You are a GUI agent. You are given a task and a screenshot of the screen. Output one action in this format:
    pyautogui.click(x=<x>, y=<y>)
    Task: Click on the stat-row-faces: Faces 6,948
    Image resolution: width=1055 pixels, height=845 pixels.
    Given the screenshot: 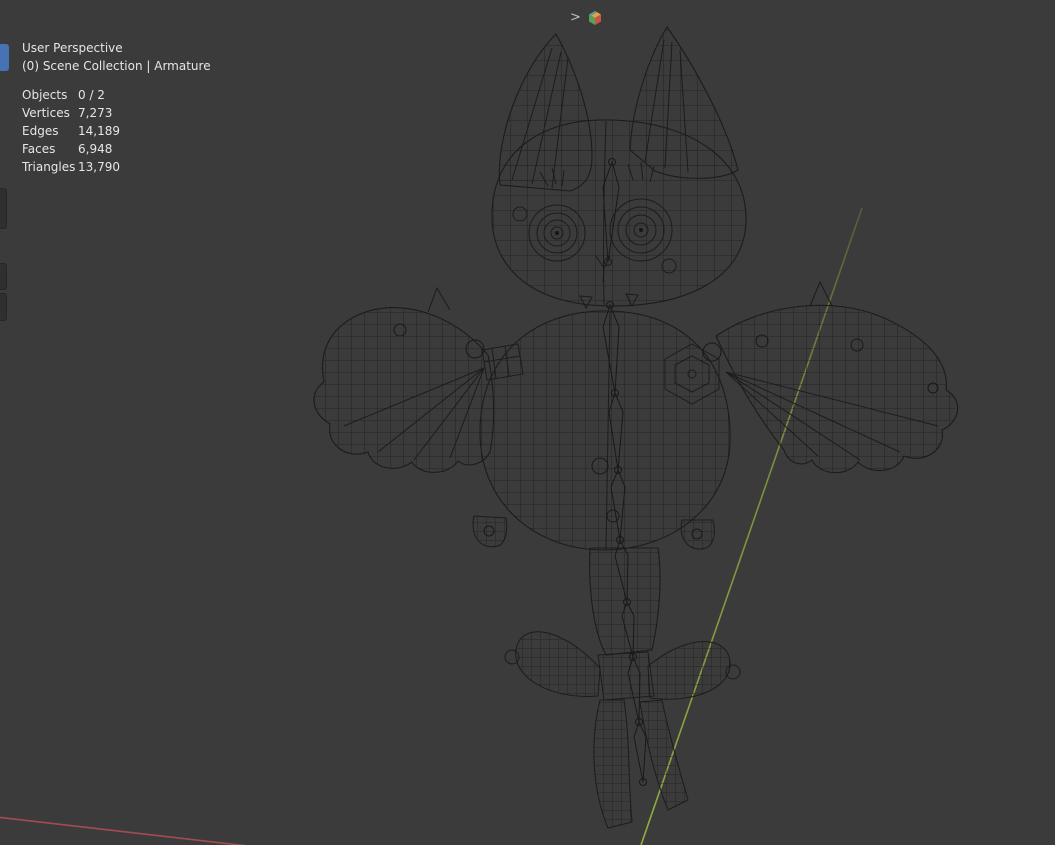 What is the action you would take?
    pyautogui.click(x=116, y=149)
    